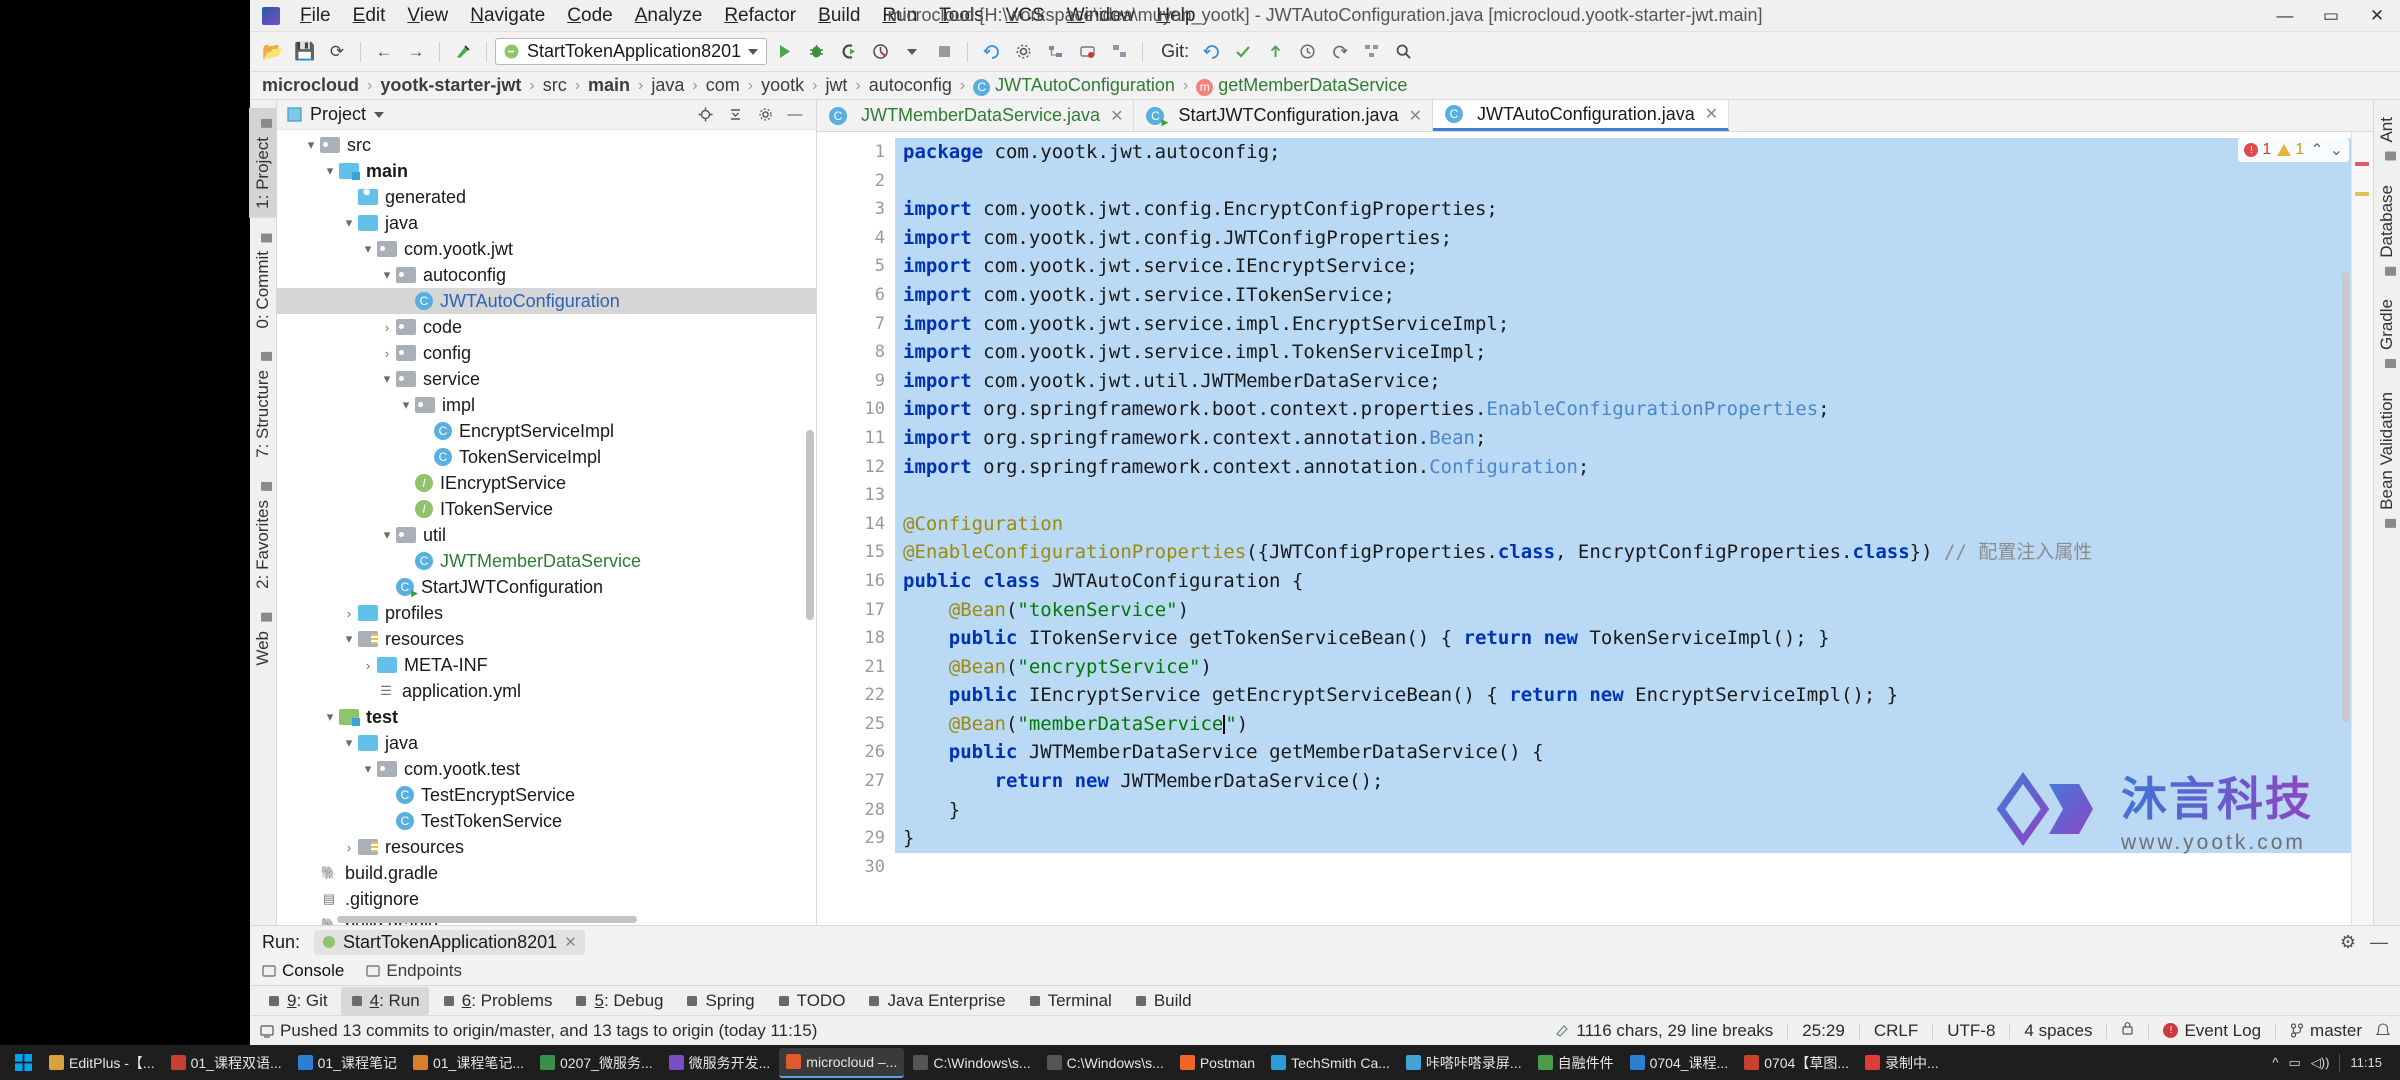  What do you see at coordinates (2366, 1062) in the screenshot?
I see `tray-clock: 11:15` at bounding box center [2366, 1062].